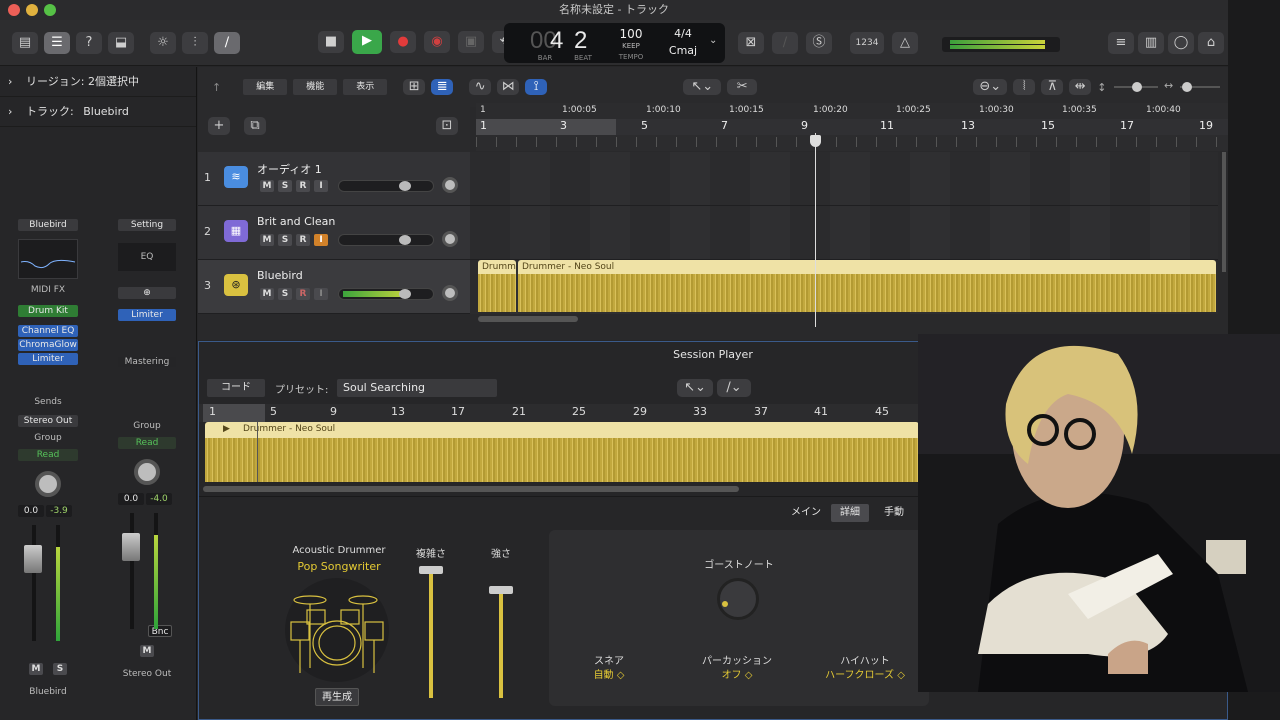 This screenshot has width=1280, height=720. Describe the element at coordinates (48, 331) in the screenshot. I see `fx-slot-channel-eq: Channel EQ` at that location.